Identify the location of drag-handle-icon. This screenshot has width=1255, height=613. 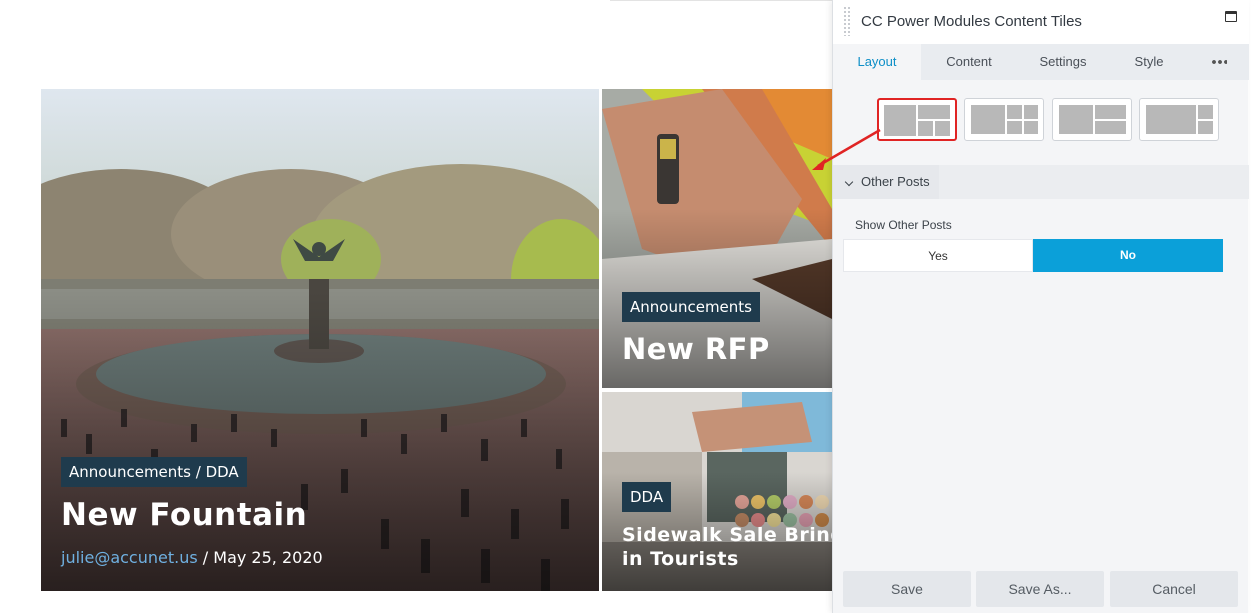
(847, 21).